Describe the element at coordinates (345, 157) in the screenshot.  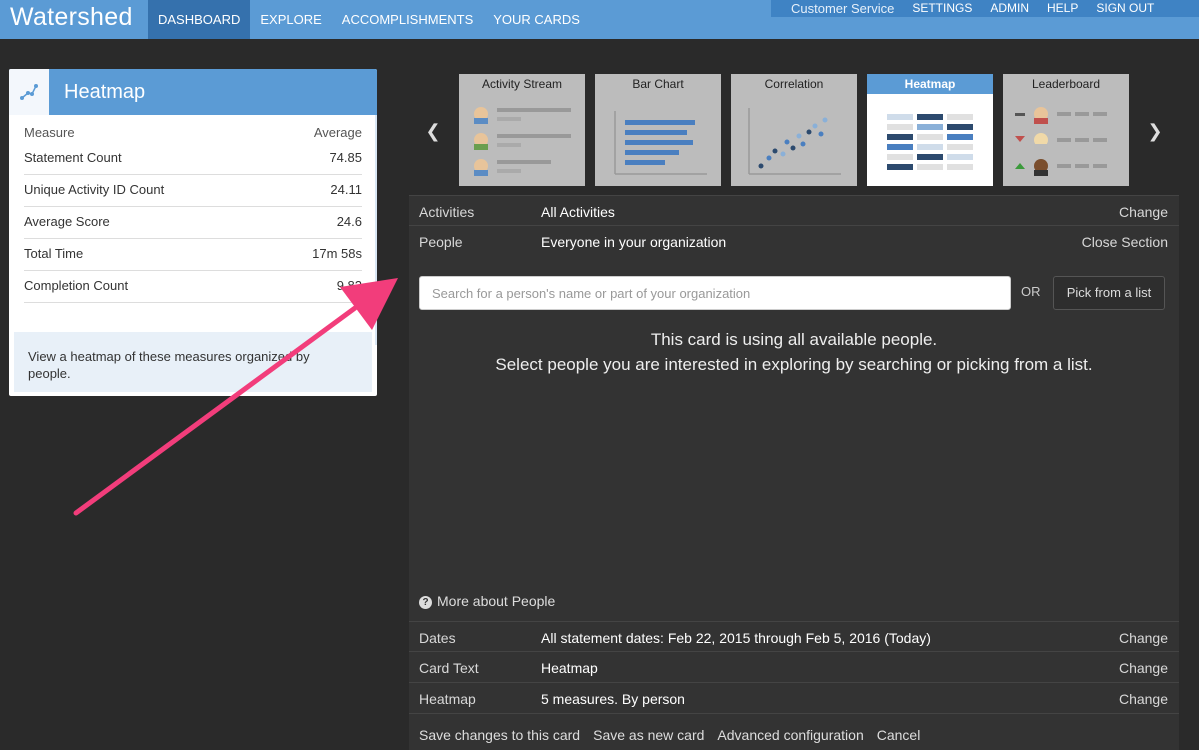
I see `row-value: 74.85` at that location.